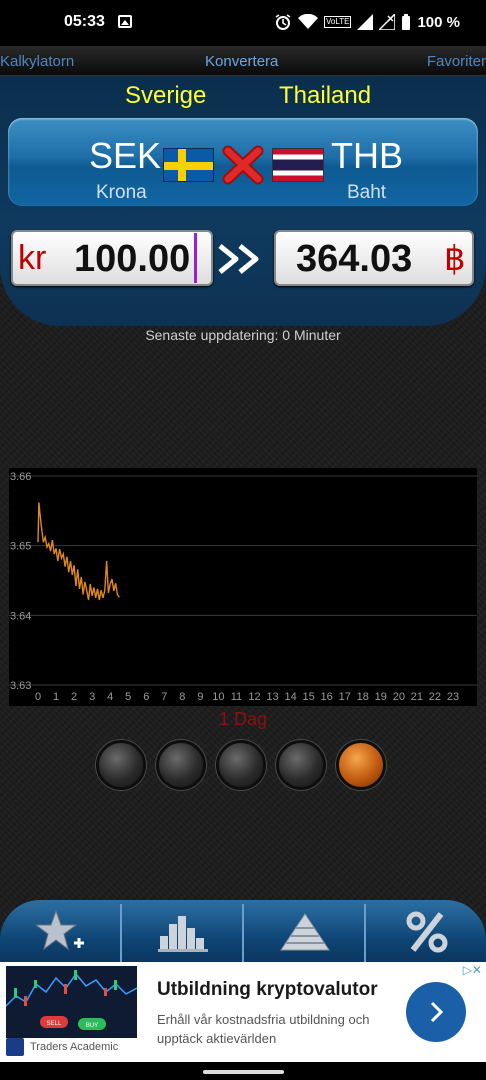 The image size is (486, 1080). I want to click on bar-chart-icon, so click(182, 934).